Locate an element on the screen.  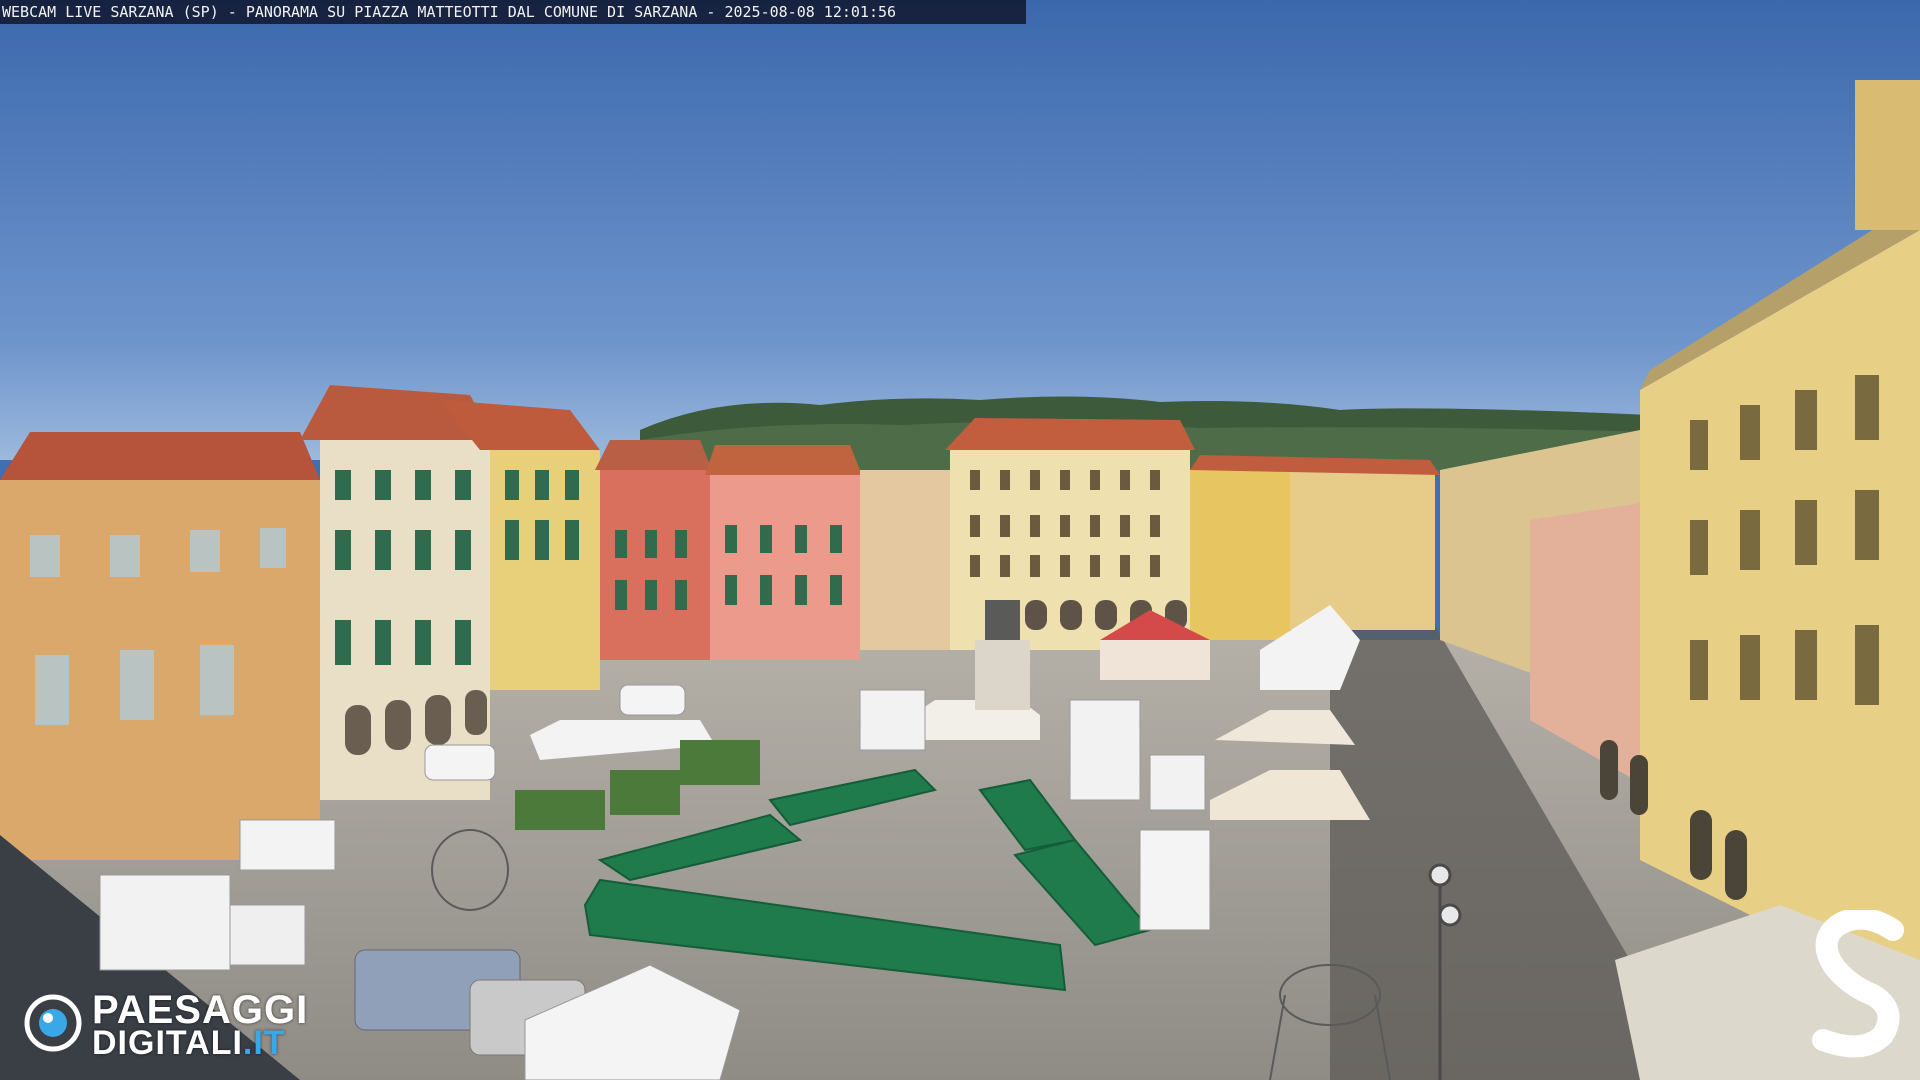
logo-line-2-main: DIGITALI is located at coordinates (167, 1043).